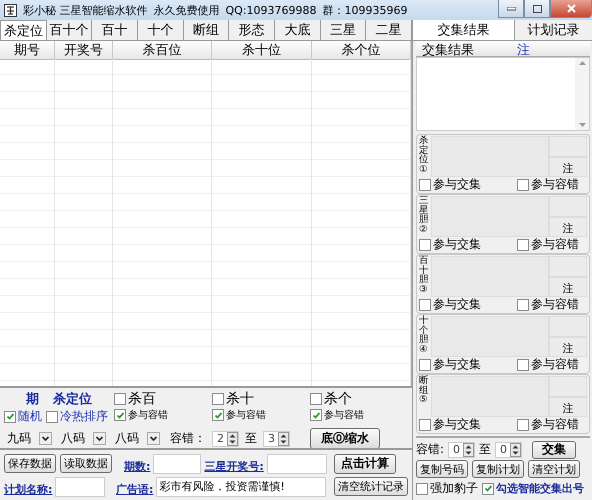 Image resolution: width=592 pixels, height=500 pixels. Describe the element at coordinates (582, 63) in the screenshot. I see `scroll-up-icon` at that location.